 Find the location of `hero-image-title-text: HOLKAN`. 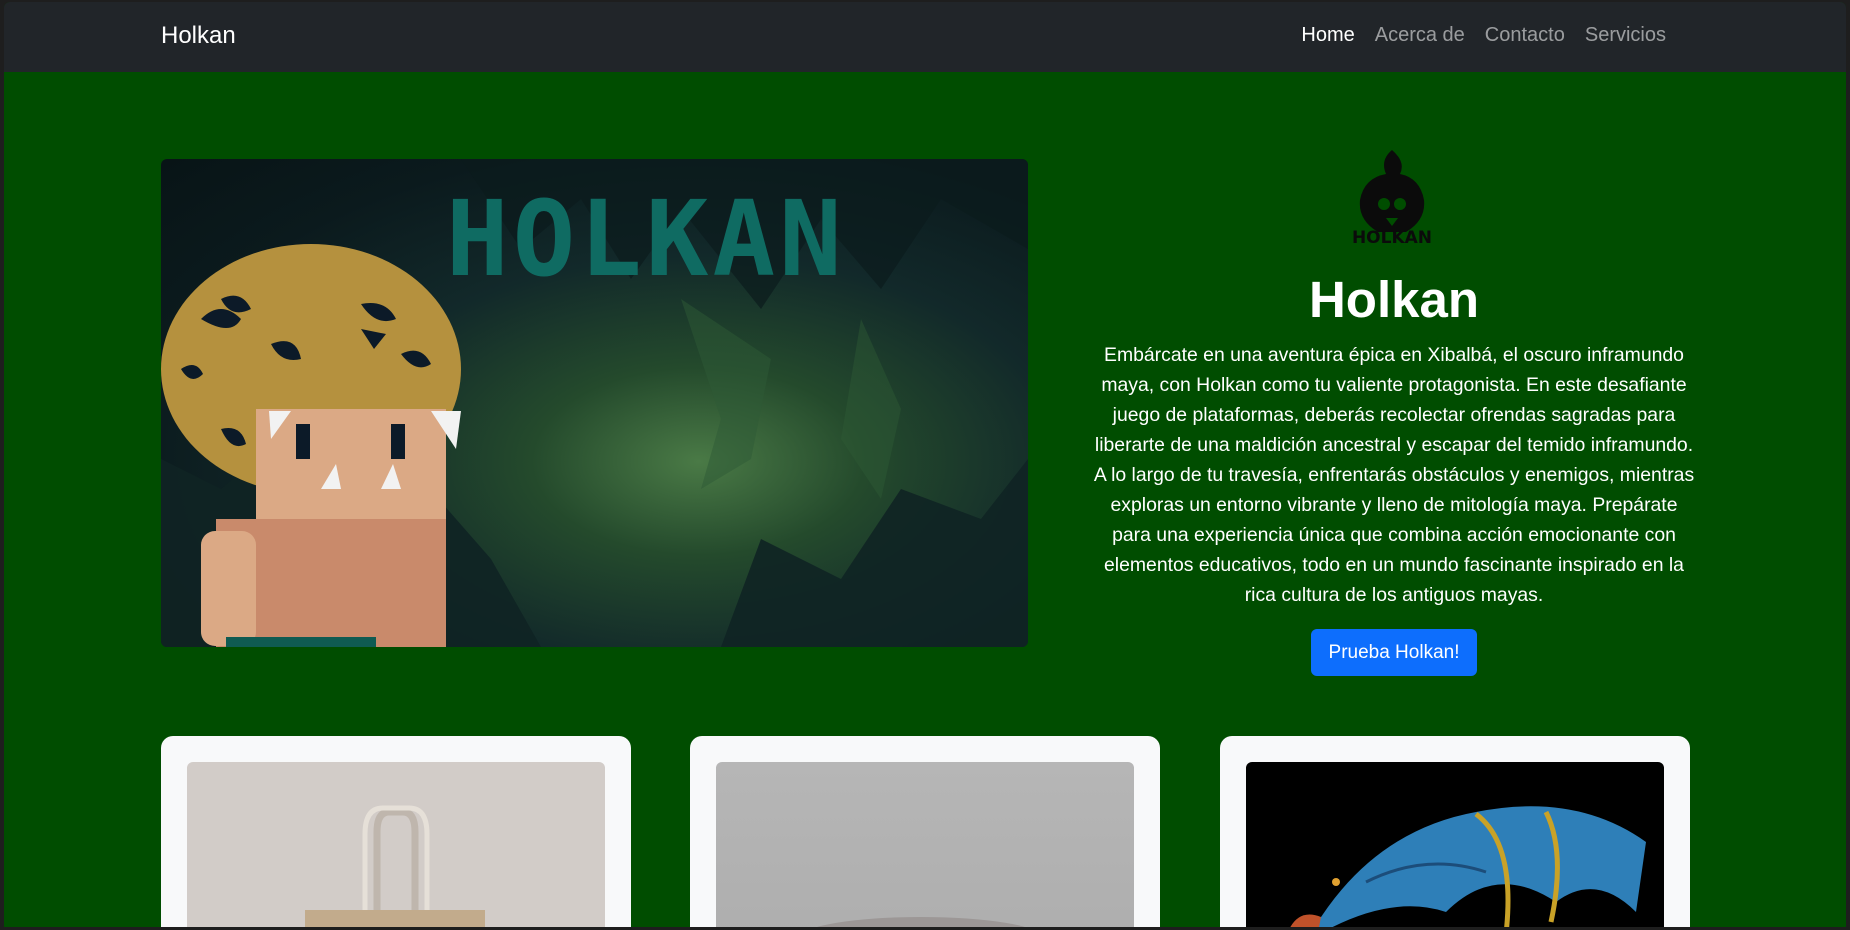

hero-image-title-text: HOLKAN is located at coordinates (646, 239).